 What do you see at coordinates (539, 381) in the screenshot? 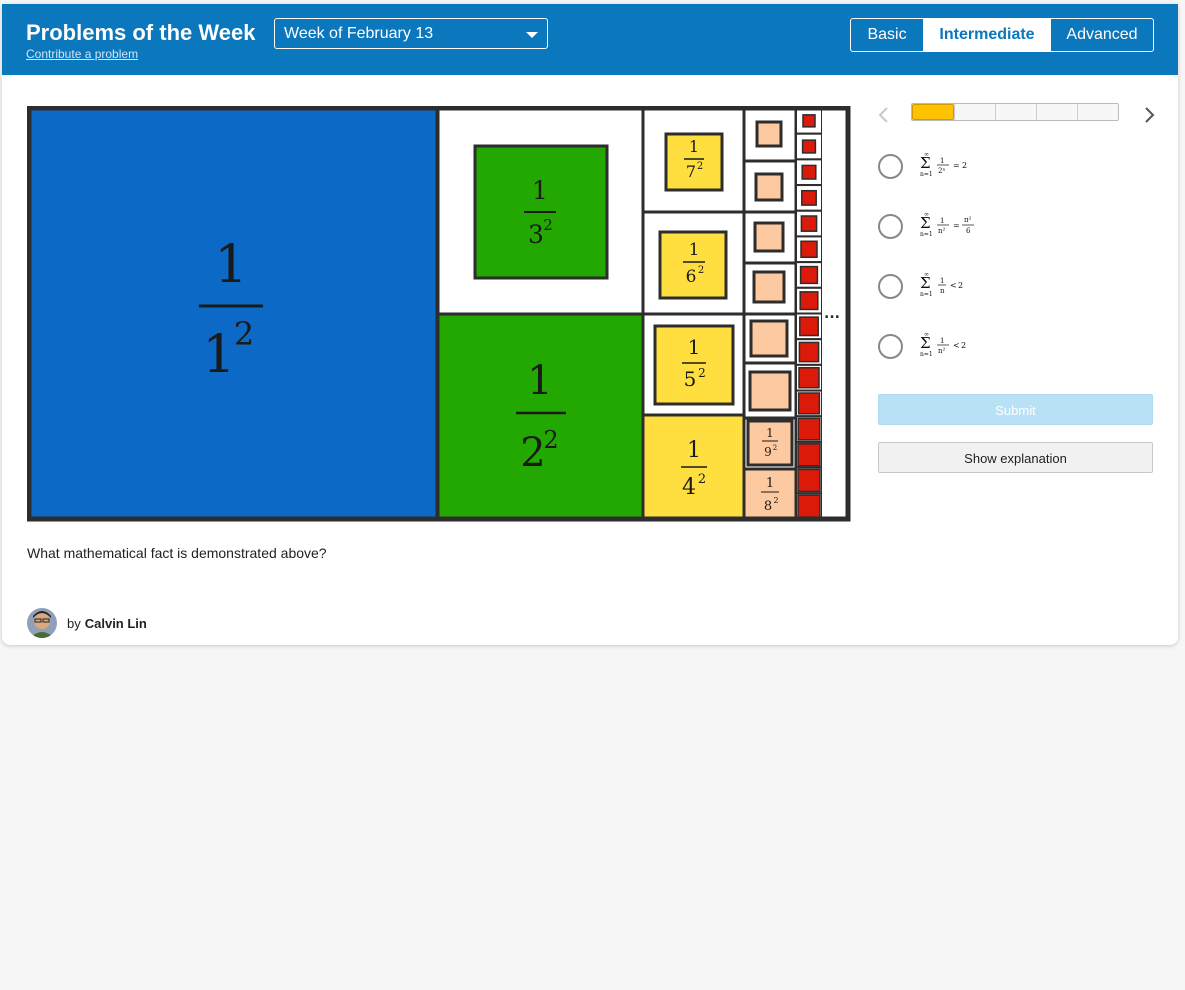
I see `label-2-numerator: 1` at bounding box center [539, 381].